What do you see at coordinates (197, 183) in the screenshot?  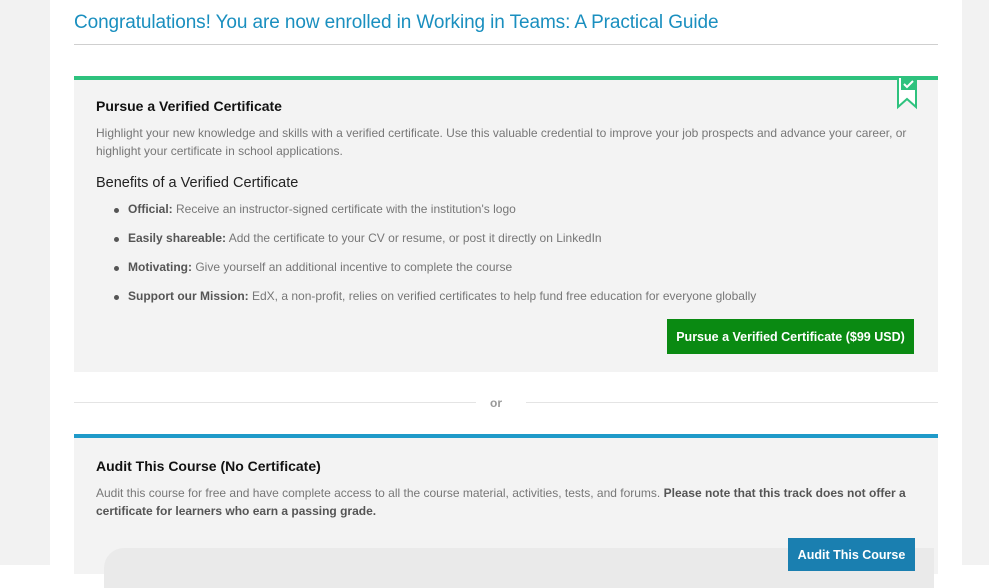 I see `benefits-heading: Benefits of a Verified Certificate` at bounding box center [197, 183].